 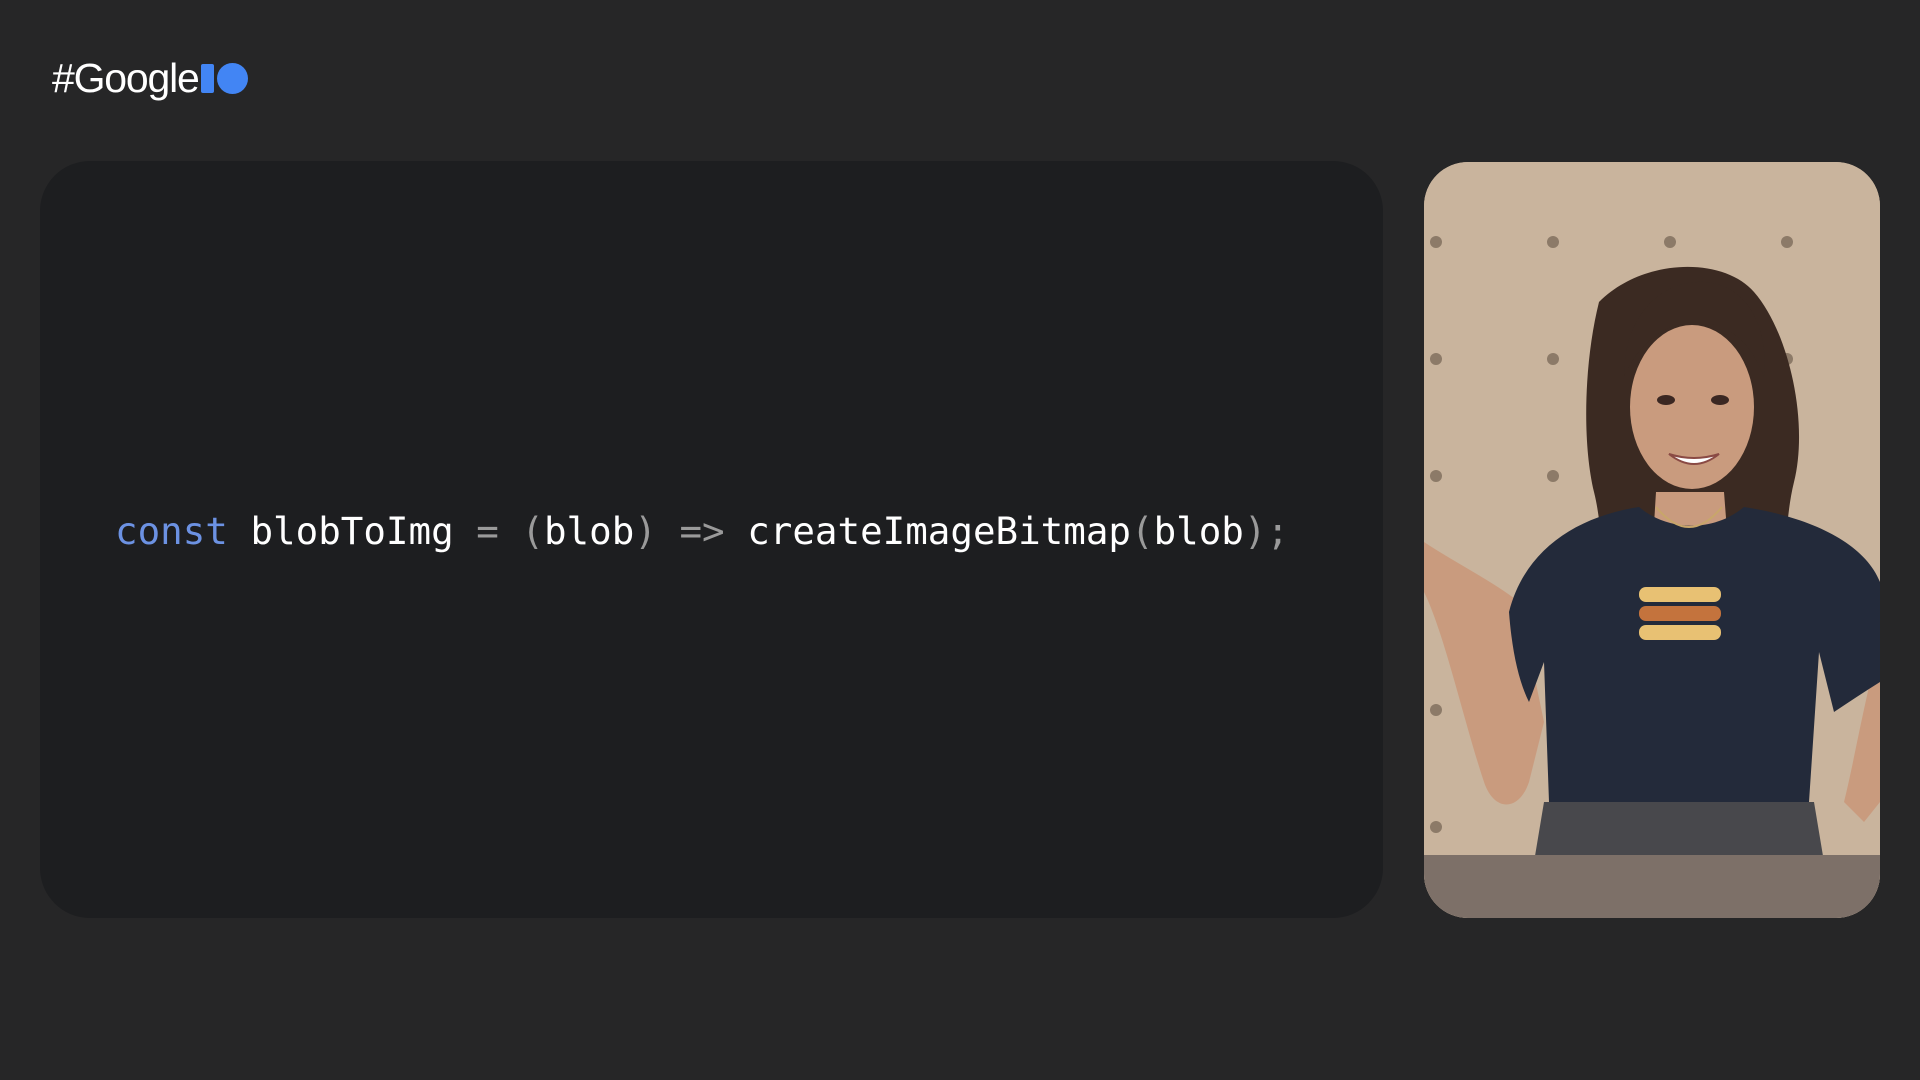 What do you see at coordinates (207, 78) in the screenshot?
I see `logo-i-bar` at bounding box center [207, 78].